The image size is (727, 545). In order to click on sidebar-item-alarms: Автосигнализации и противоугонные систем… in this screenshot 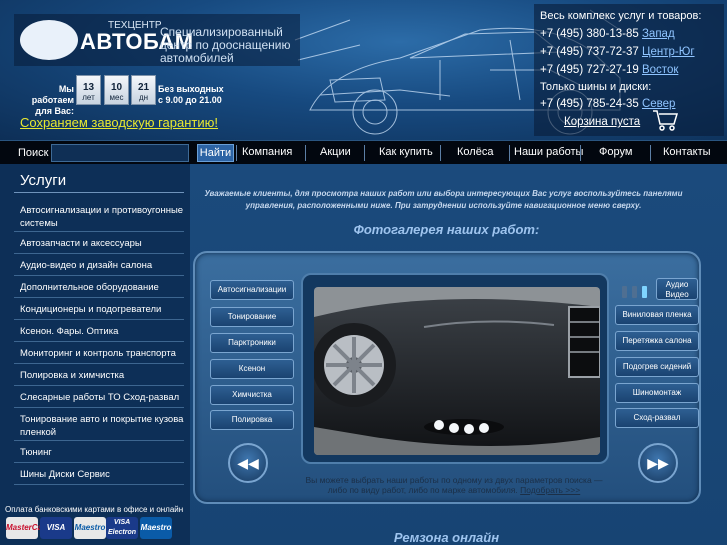, I will do `click(99, 217)`.